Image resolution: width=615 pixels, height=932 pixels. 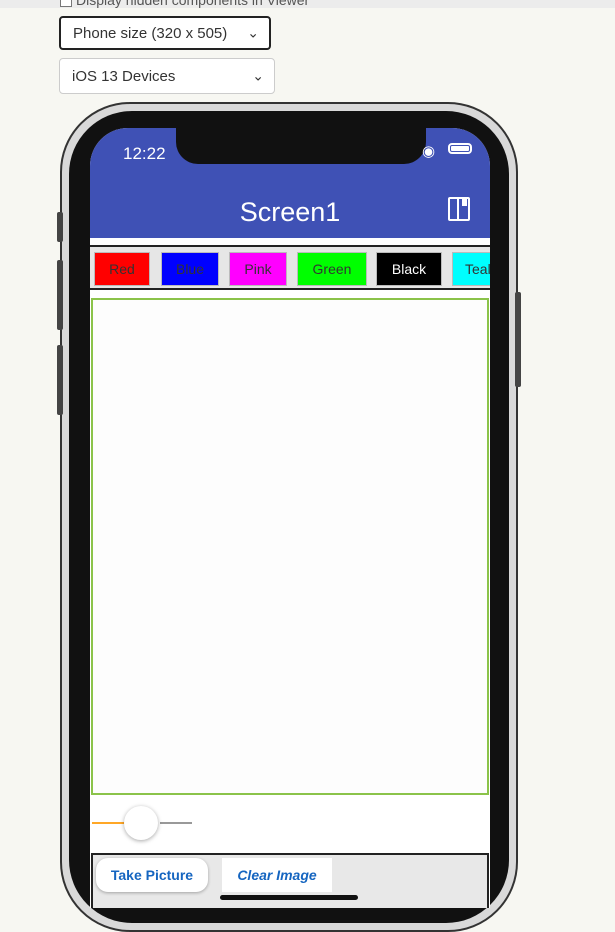 I want to click on phone-volume-up, so click(x=60, y=295).